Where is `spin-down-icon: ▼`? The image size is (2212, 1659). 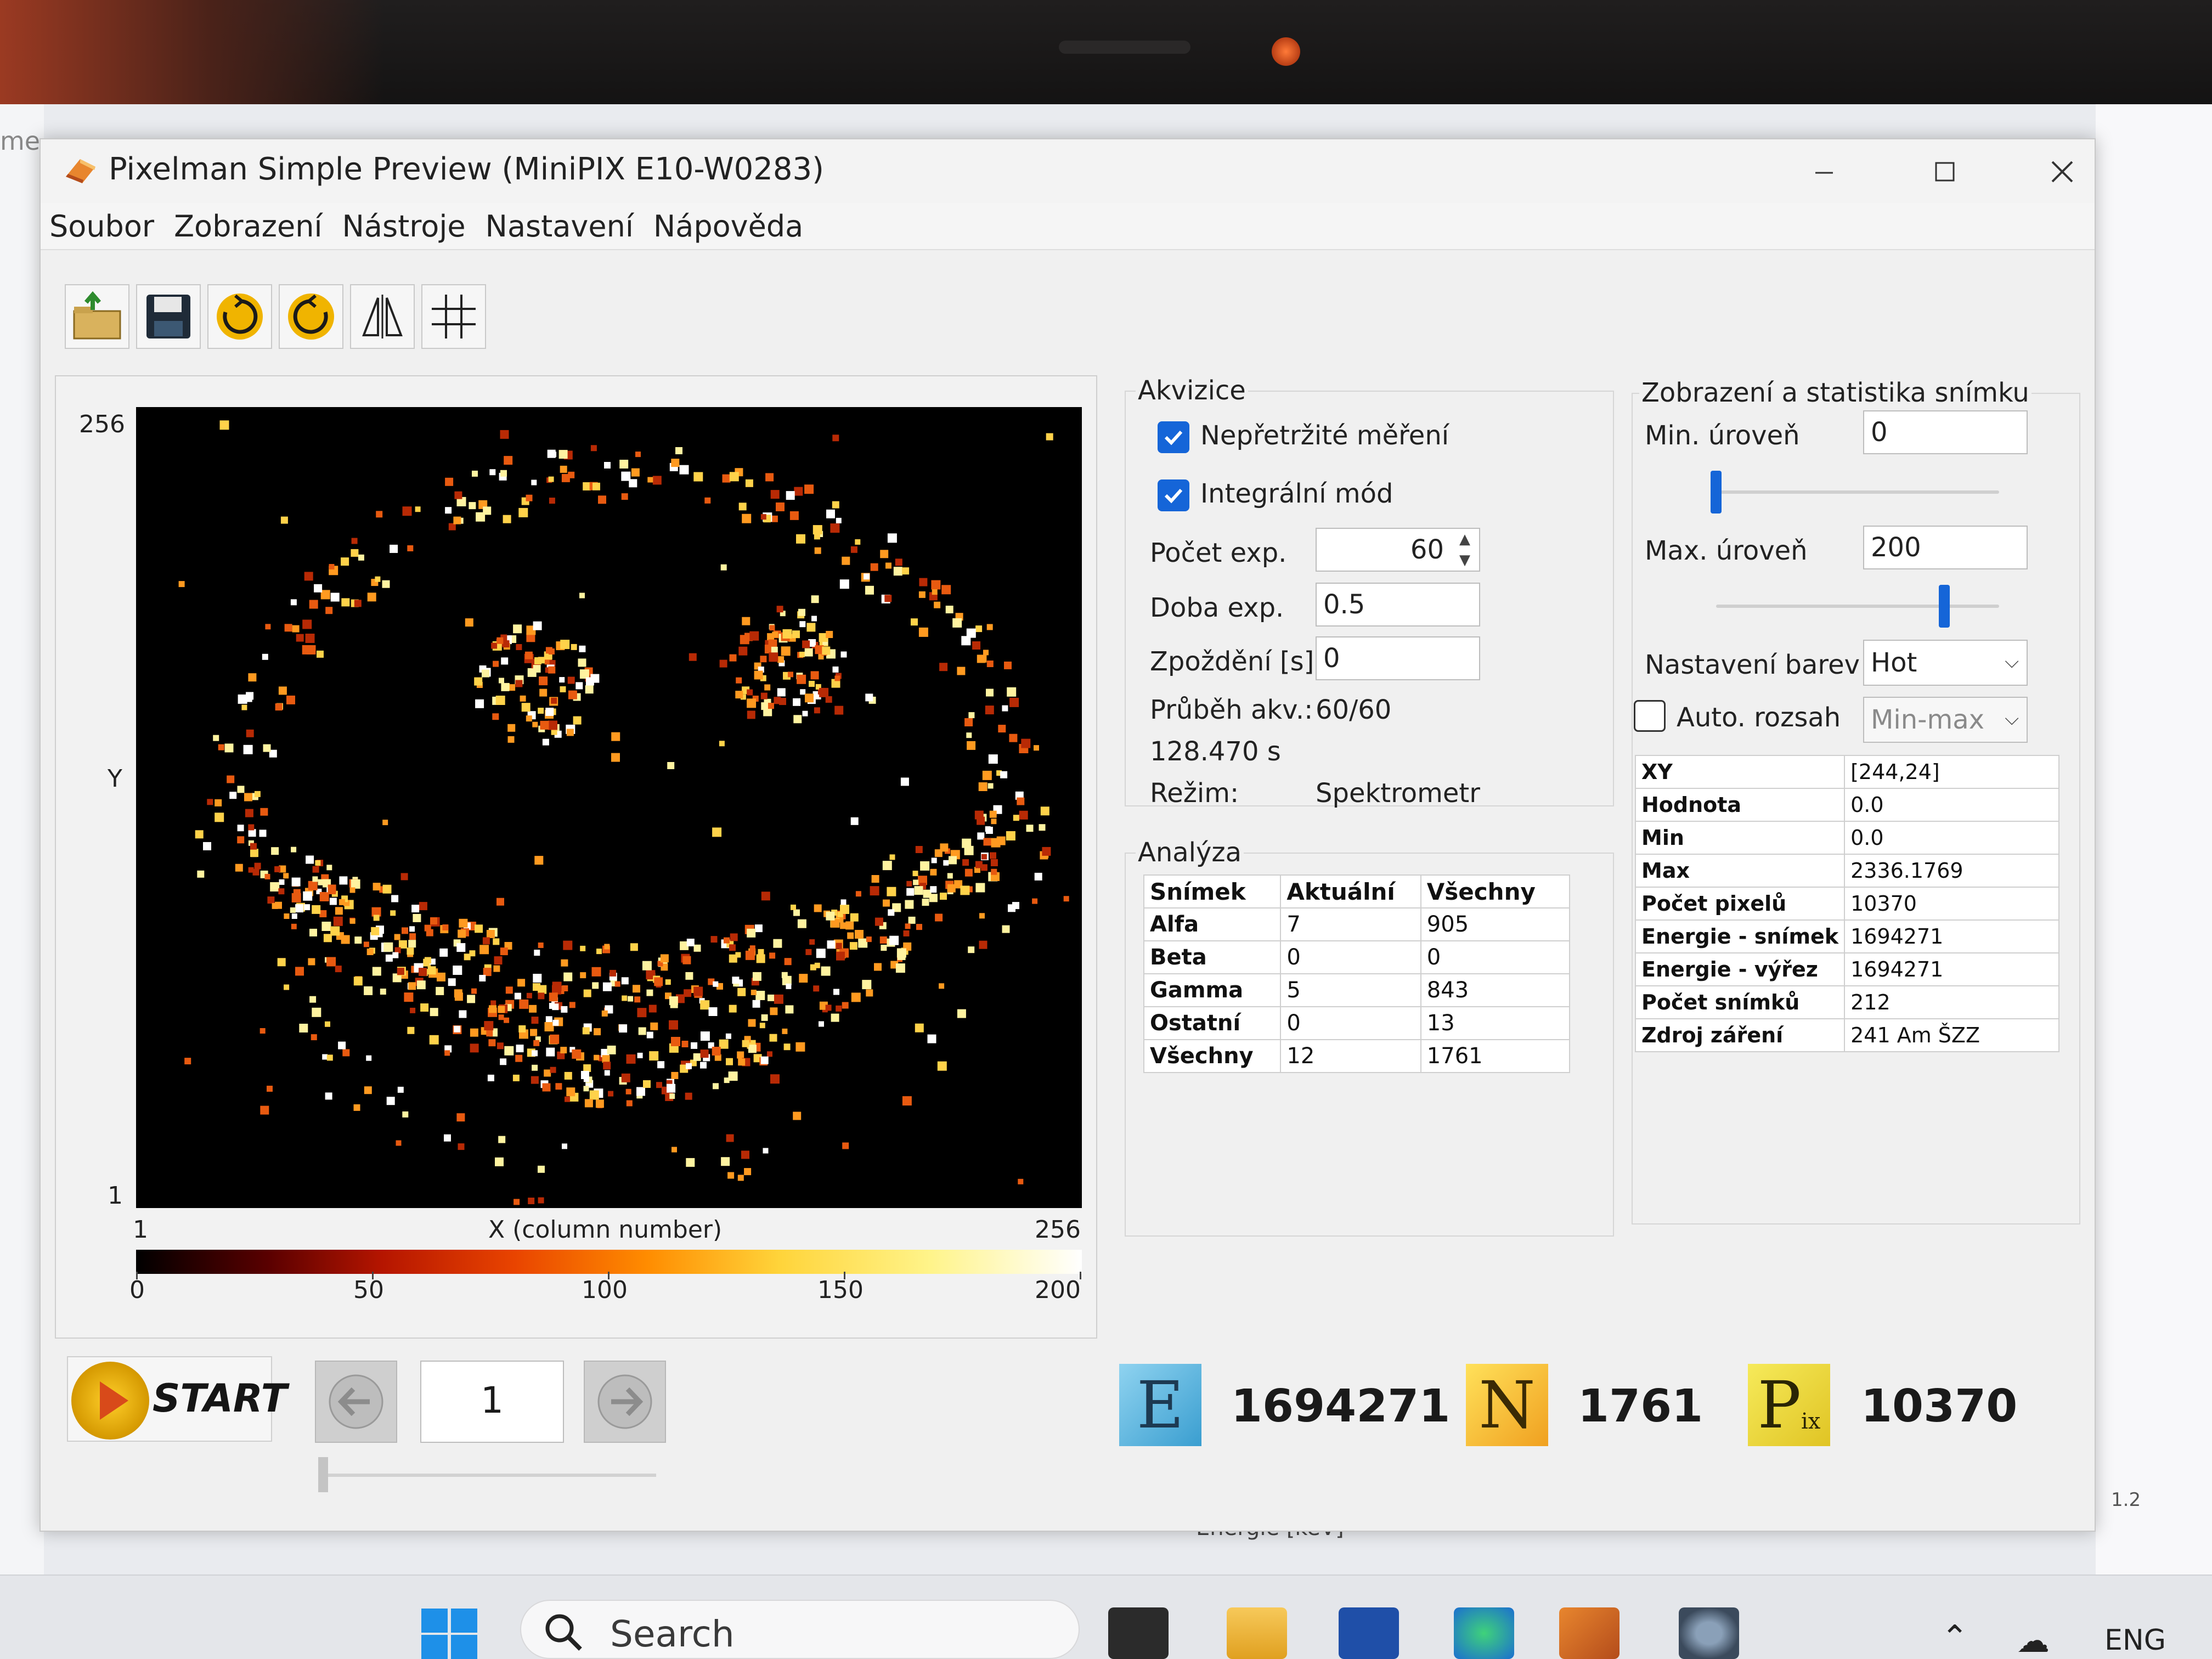
spin-down-icon: ▼ is located at coordinates (1465, 560).